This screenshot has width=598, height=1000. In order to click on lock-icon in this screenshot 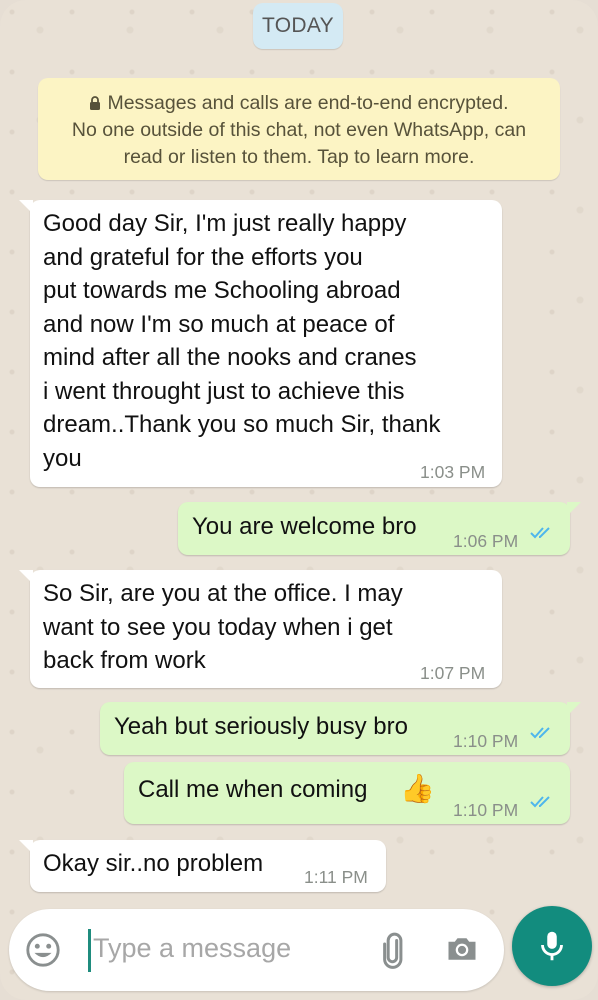, I will do `click(95, 103)`.